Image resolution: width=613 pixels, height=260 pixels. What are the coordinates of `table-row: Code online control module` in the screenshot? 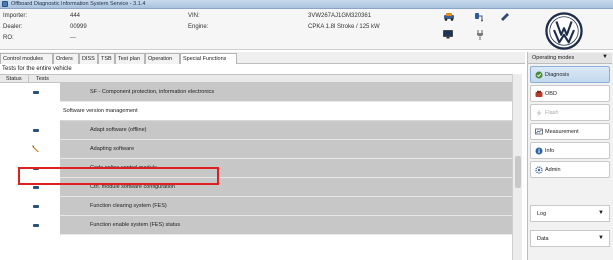 It's located at (256, 168).